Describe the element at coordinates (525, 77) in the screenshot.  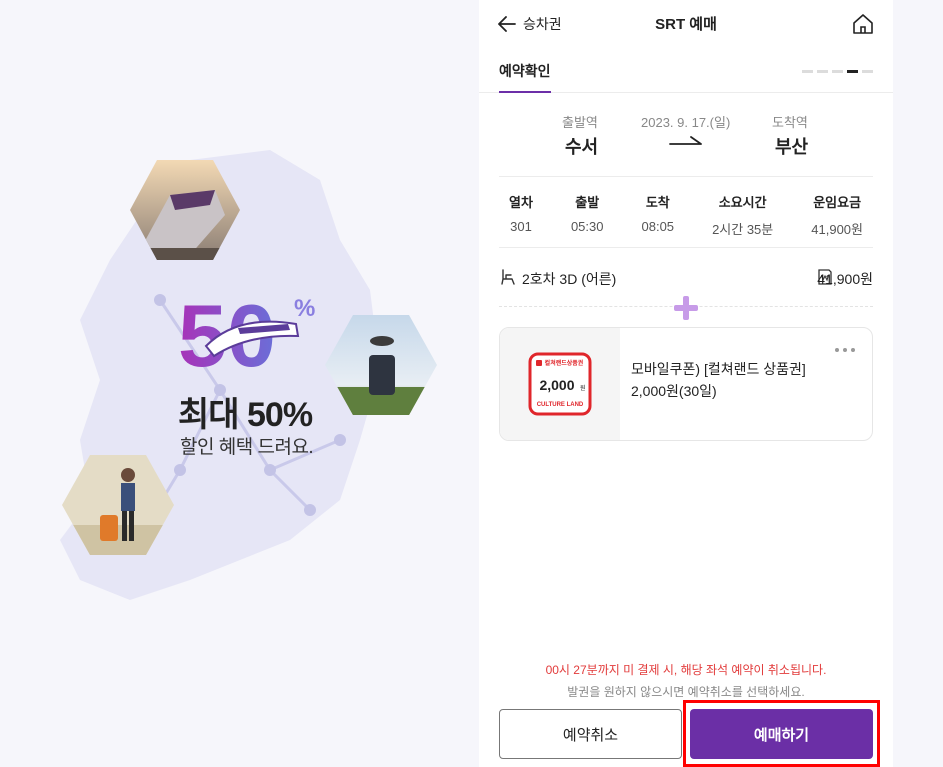
I see `tab-reservation-confirm: 예약확인` at that location.